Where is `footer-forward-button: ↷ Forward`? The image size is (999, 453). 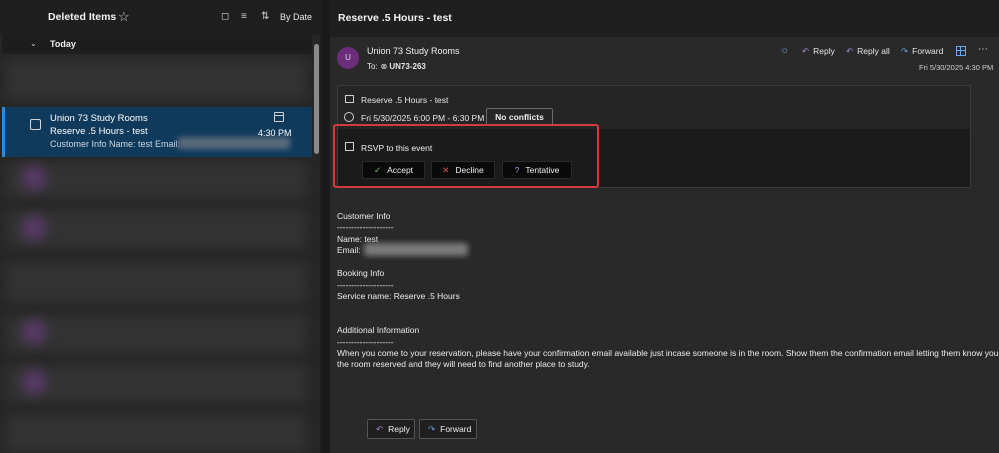 footer-forward-button: ↷ Forward is located at coordinates (448, 429).